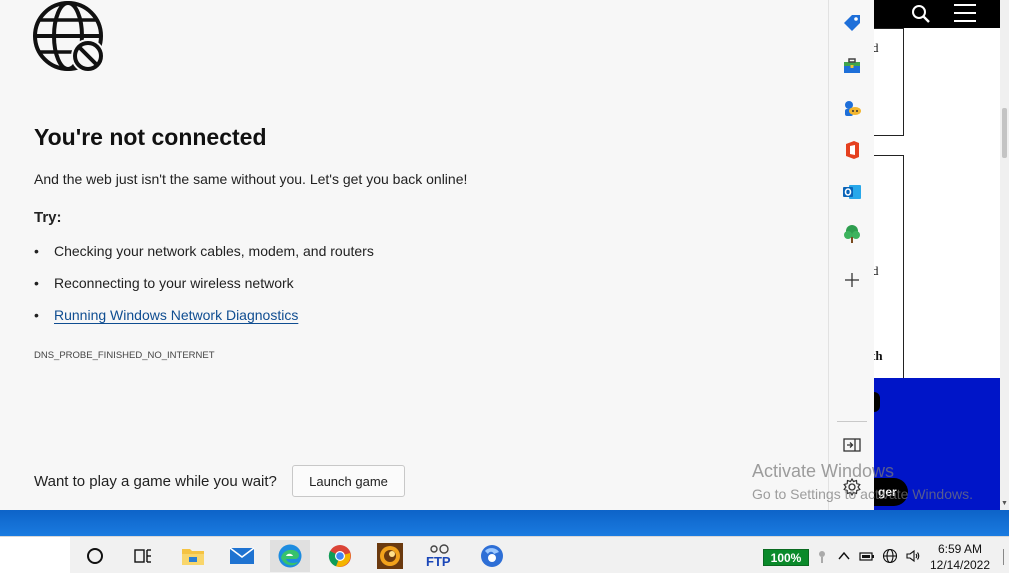 Image resolution: width=1009 pixels, height=573 pixels. Describe the element at coordinates (844, 556) in the screenshot. I see `chevron-up-icon` at that location.